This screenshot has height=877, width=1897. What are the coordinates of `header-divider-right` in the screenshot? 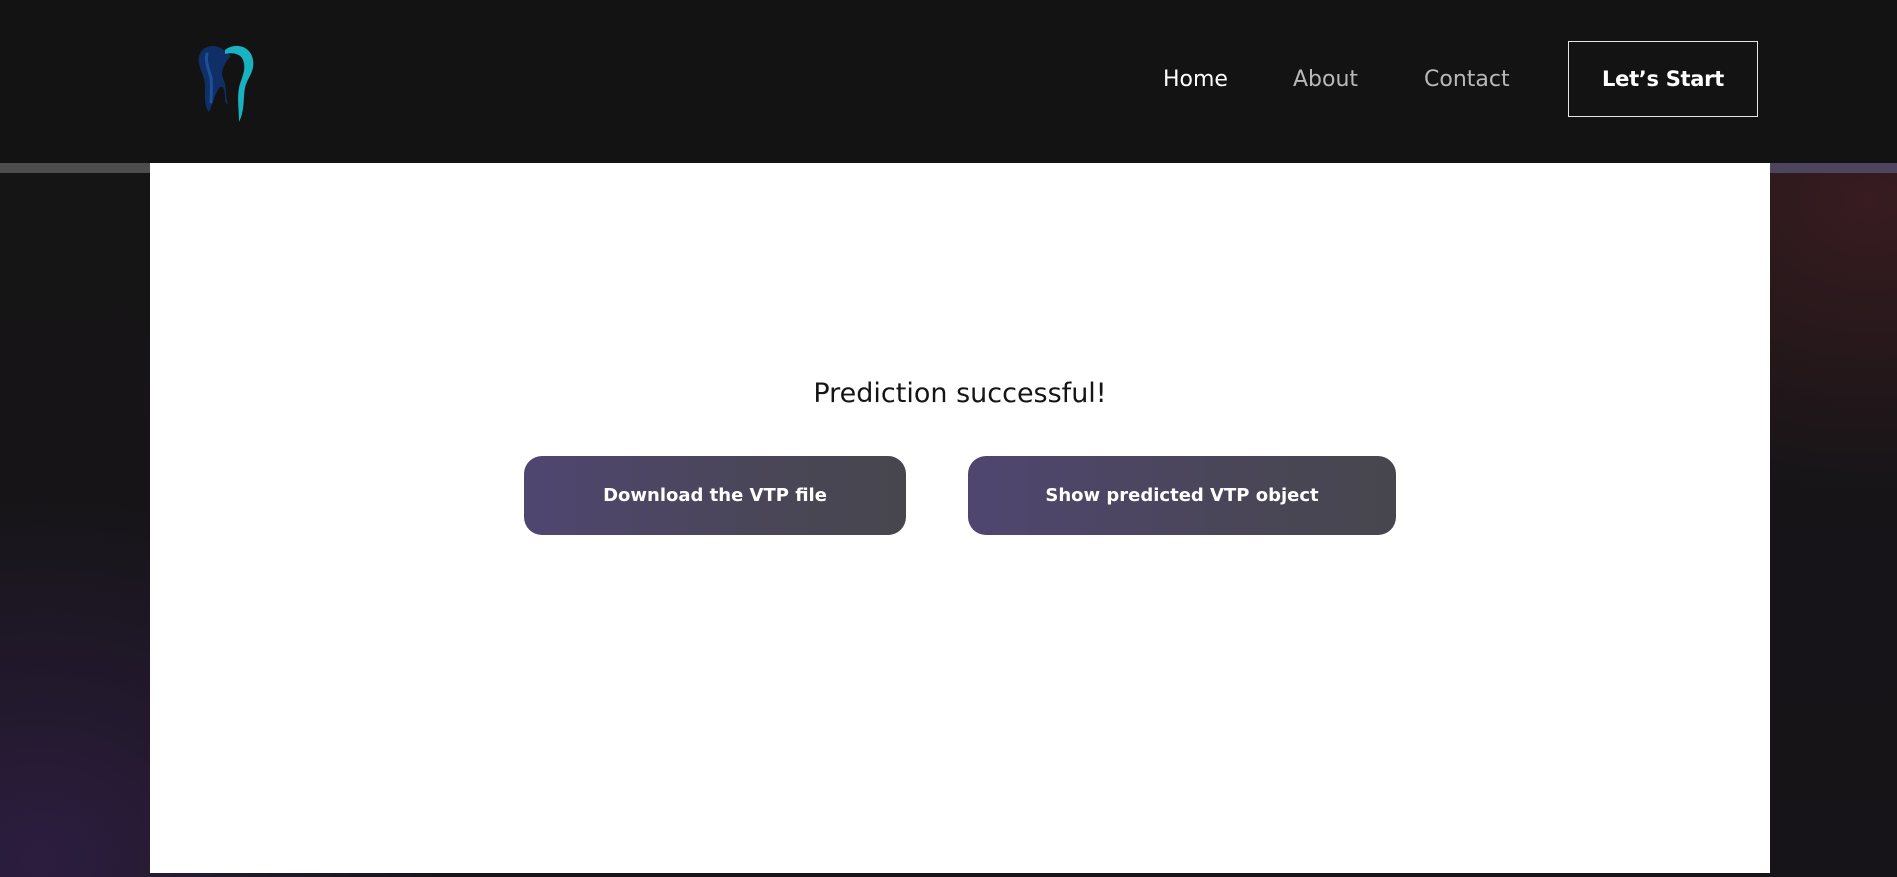 It's located at (1833, 168).